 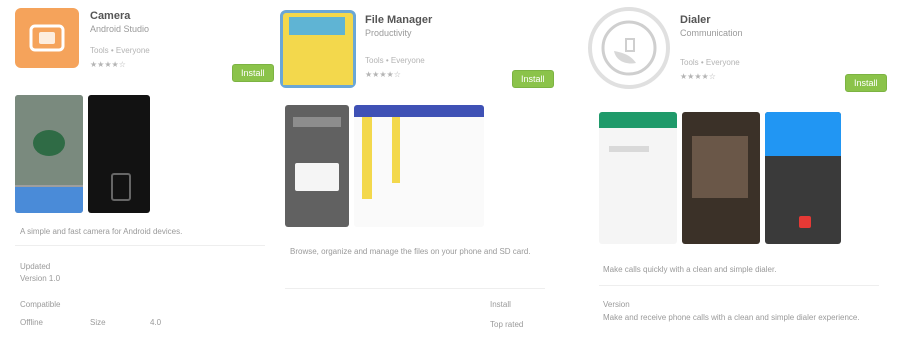 I want to click on folder-icon, so click(x=318, y=51).